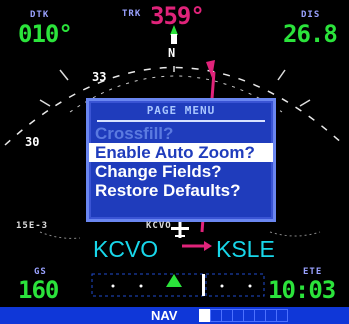  What do you see at coordinates (181, 171) in the screenshot?
I see `menu-item-change-fields: Change Fields?` at bounding box center [181, 171].